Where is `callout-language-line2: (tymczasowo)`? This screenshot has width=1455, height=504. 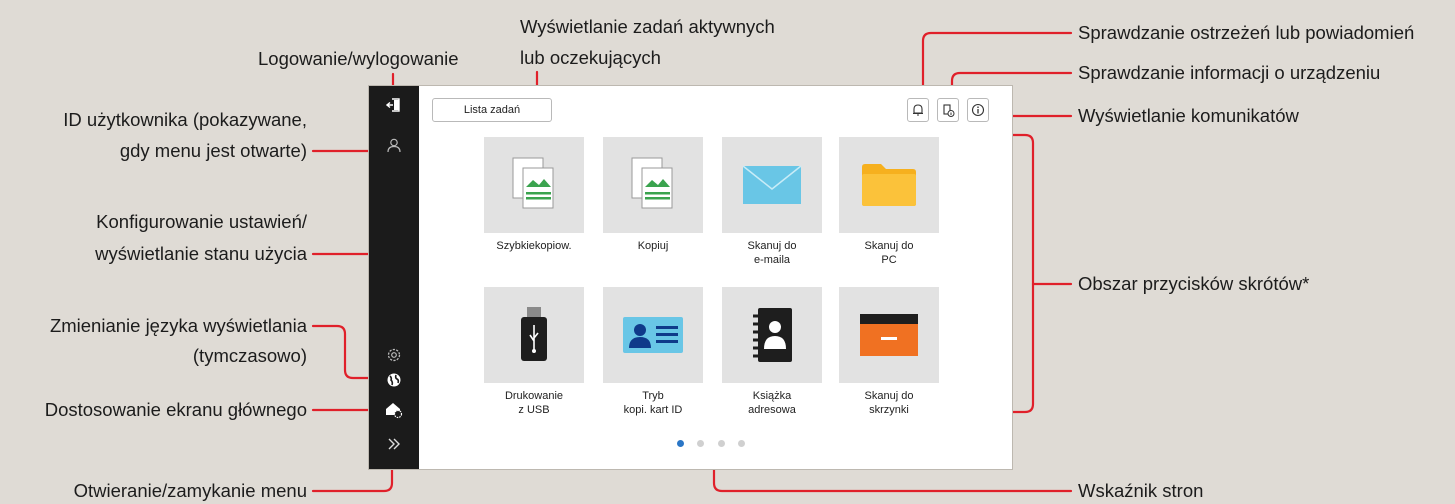 callout-language-line2: (tymczasowo) is located at coordinates (249, 355).